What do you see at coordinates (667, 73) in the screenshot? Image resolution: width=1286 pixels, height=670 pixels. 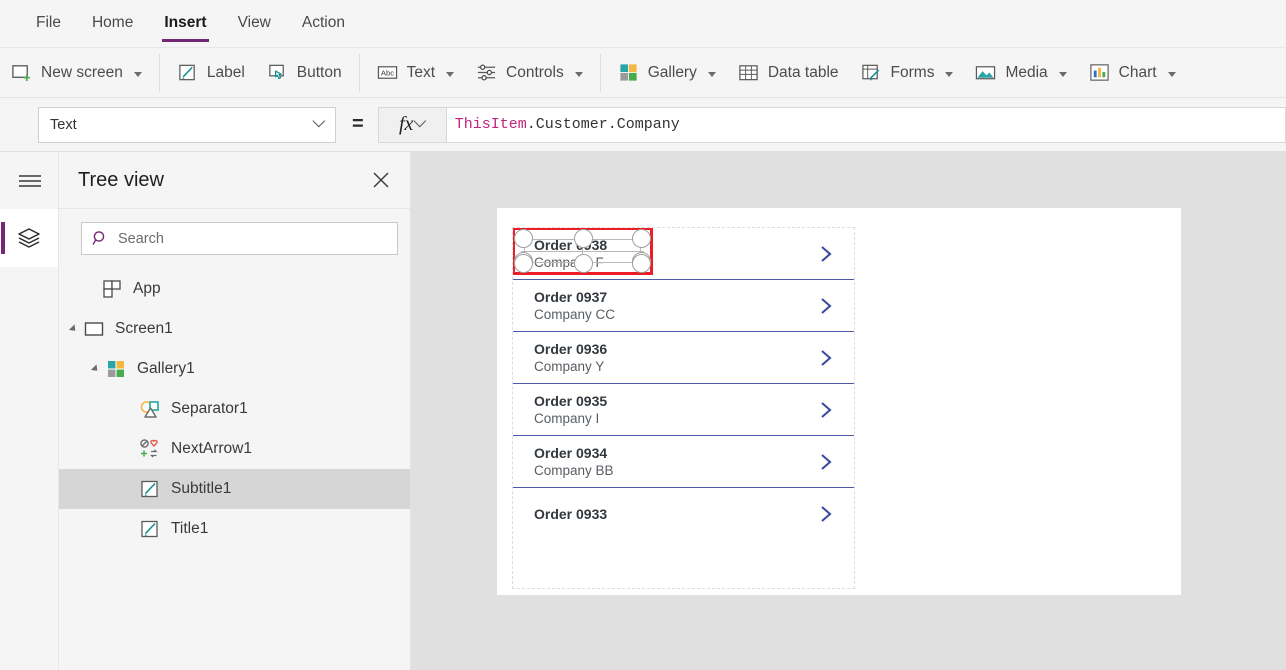 I see `ribbon-gallery-button: Gallery` at bounding box center [667, 73].